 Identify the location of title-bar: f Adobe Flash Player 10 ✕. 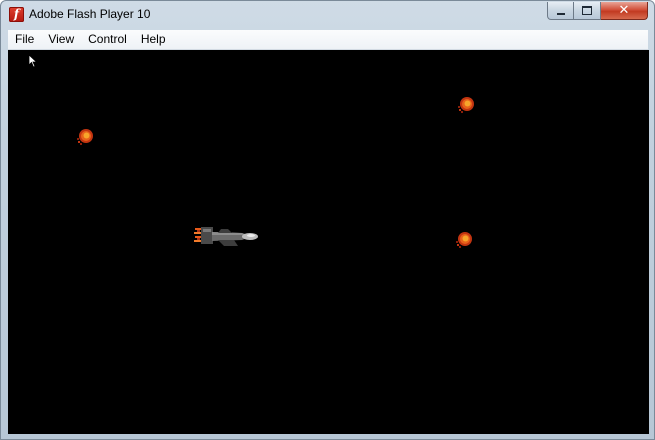
(327, 15).